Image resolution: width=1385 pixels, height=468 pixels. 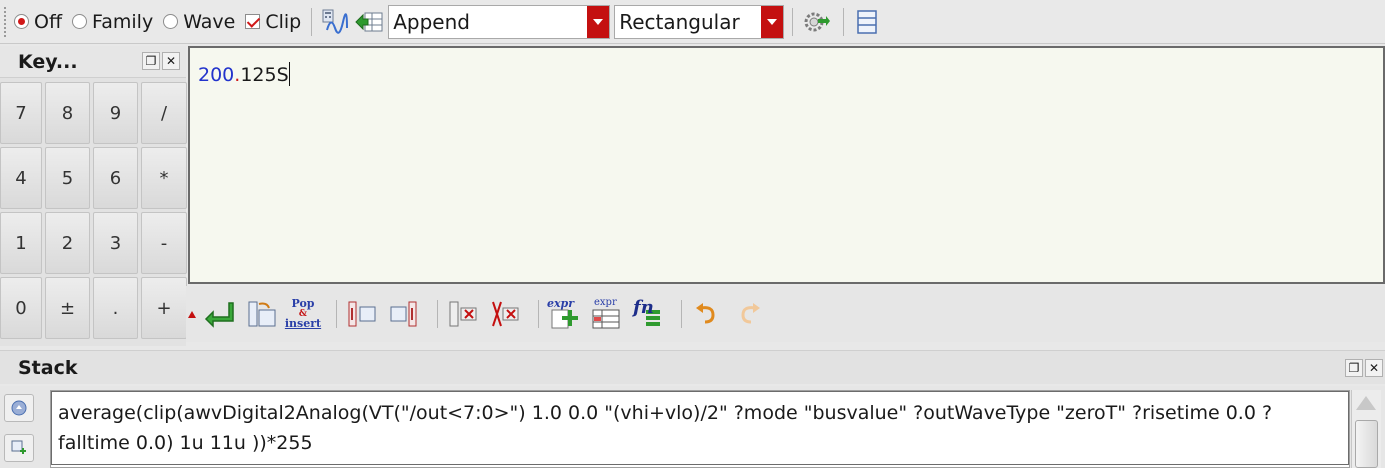 What do you see at coordinates (369, 22) in the screenshot?
I see `send-to-table-icon` at bounding box center [369, 22].